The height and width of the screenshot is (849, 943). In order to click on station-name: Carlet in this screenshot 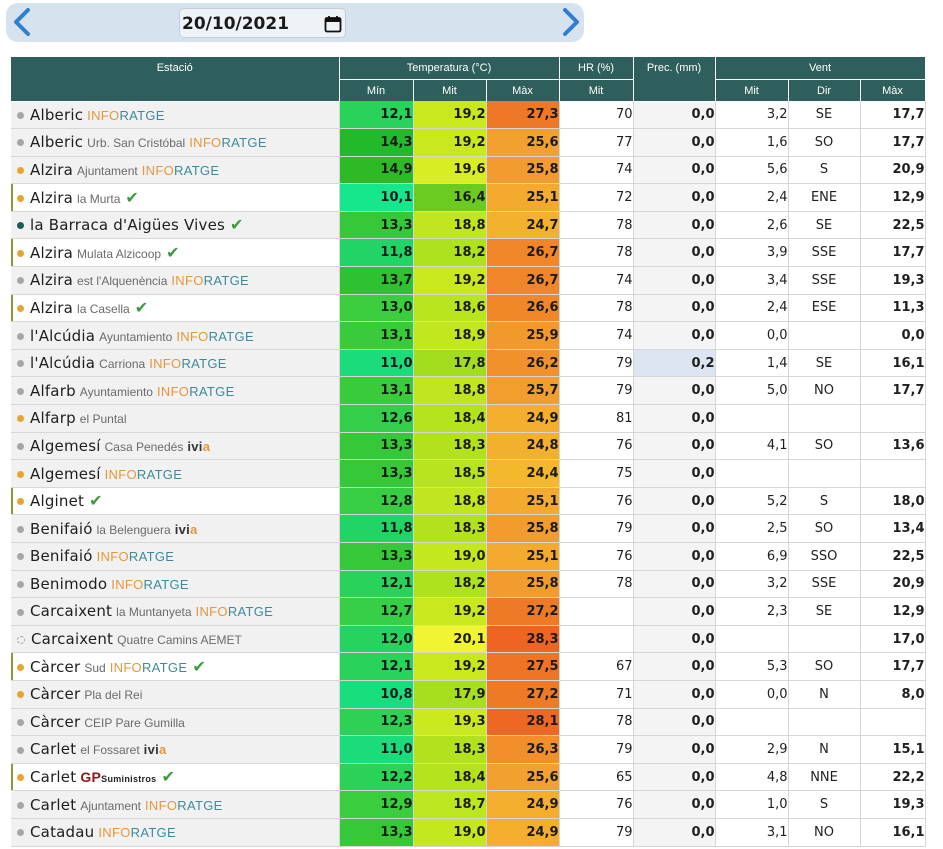, I will do `click(53, 777)`.